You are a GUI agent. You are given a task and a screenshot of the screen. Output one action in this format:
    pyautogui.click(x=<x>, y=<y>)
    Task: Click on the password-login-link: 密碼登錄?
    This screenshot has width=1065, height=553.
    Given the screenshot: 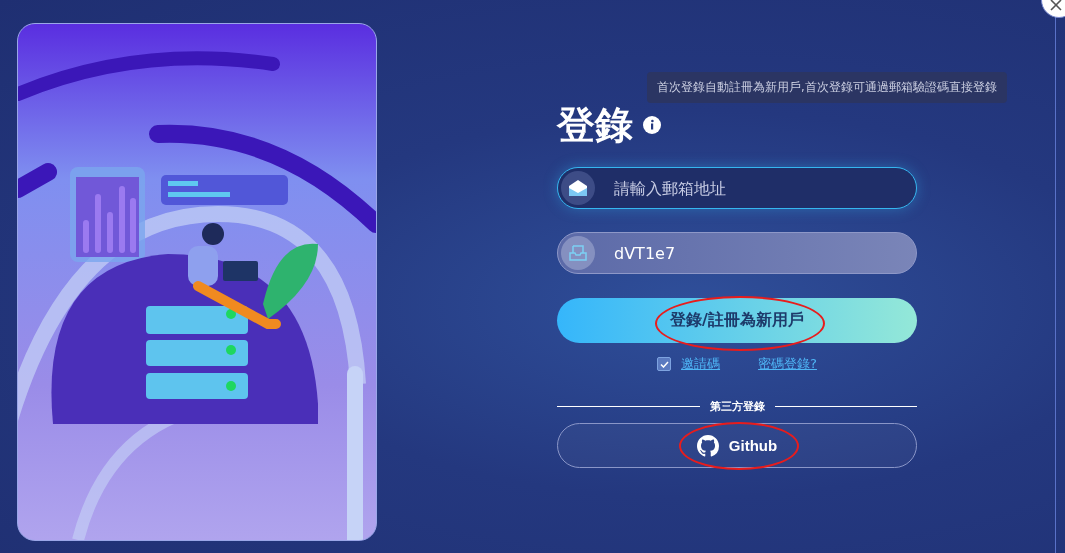 What is the action you would take?
    pyautogui.click(x=787, y=364)
    